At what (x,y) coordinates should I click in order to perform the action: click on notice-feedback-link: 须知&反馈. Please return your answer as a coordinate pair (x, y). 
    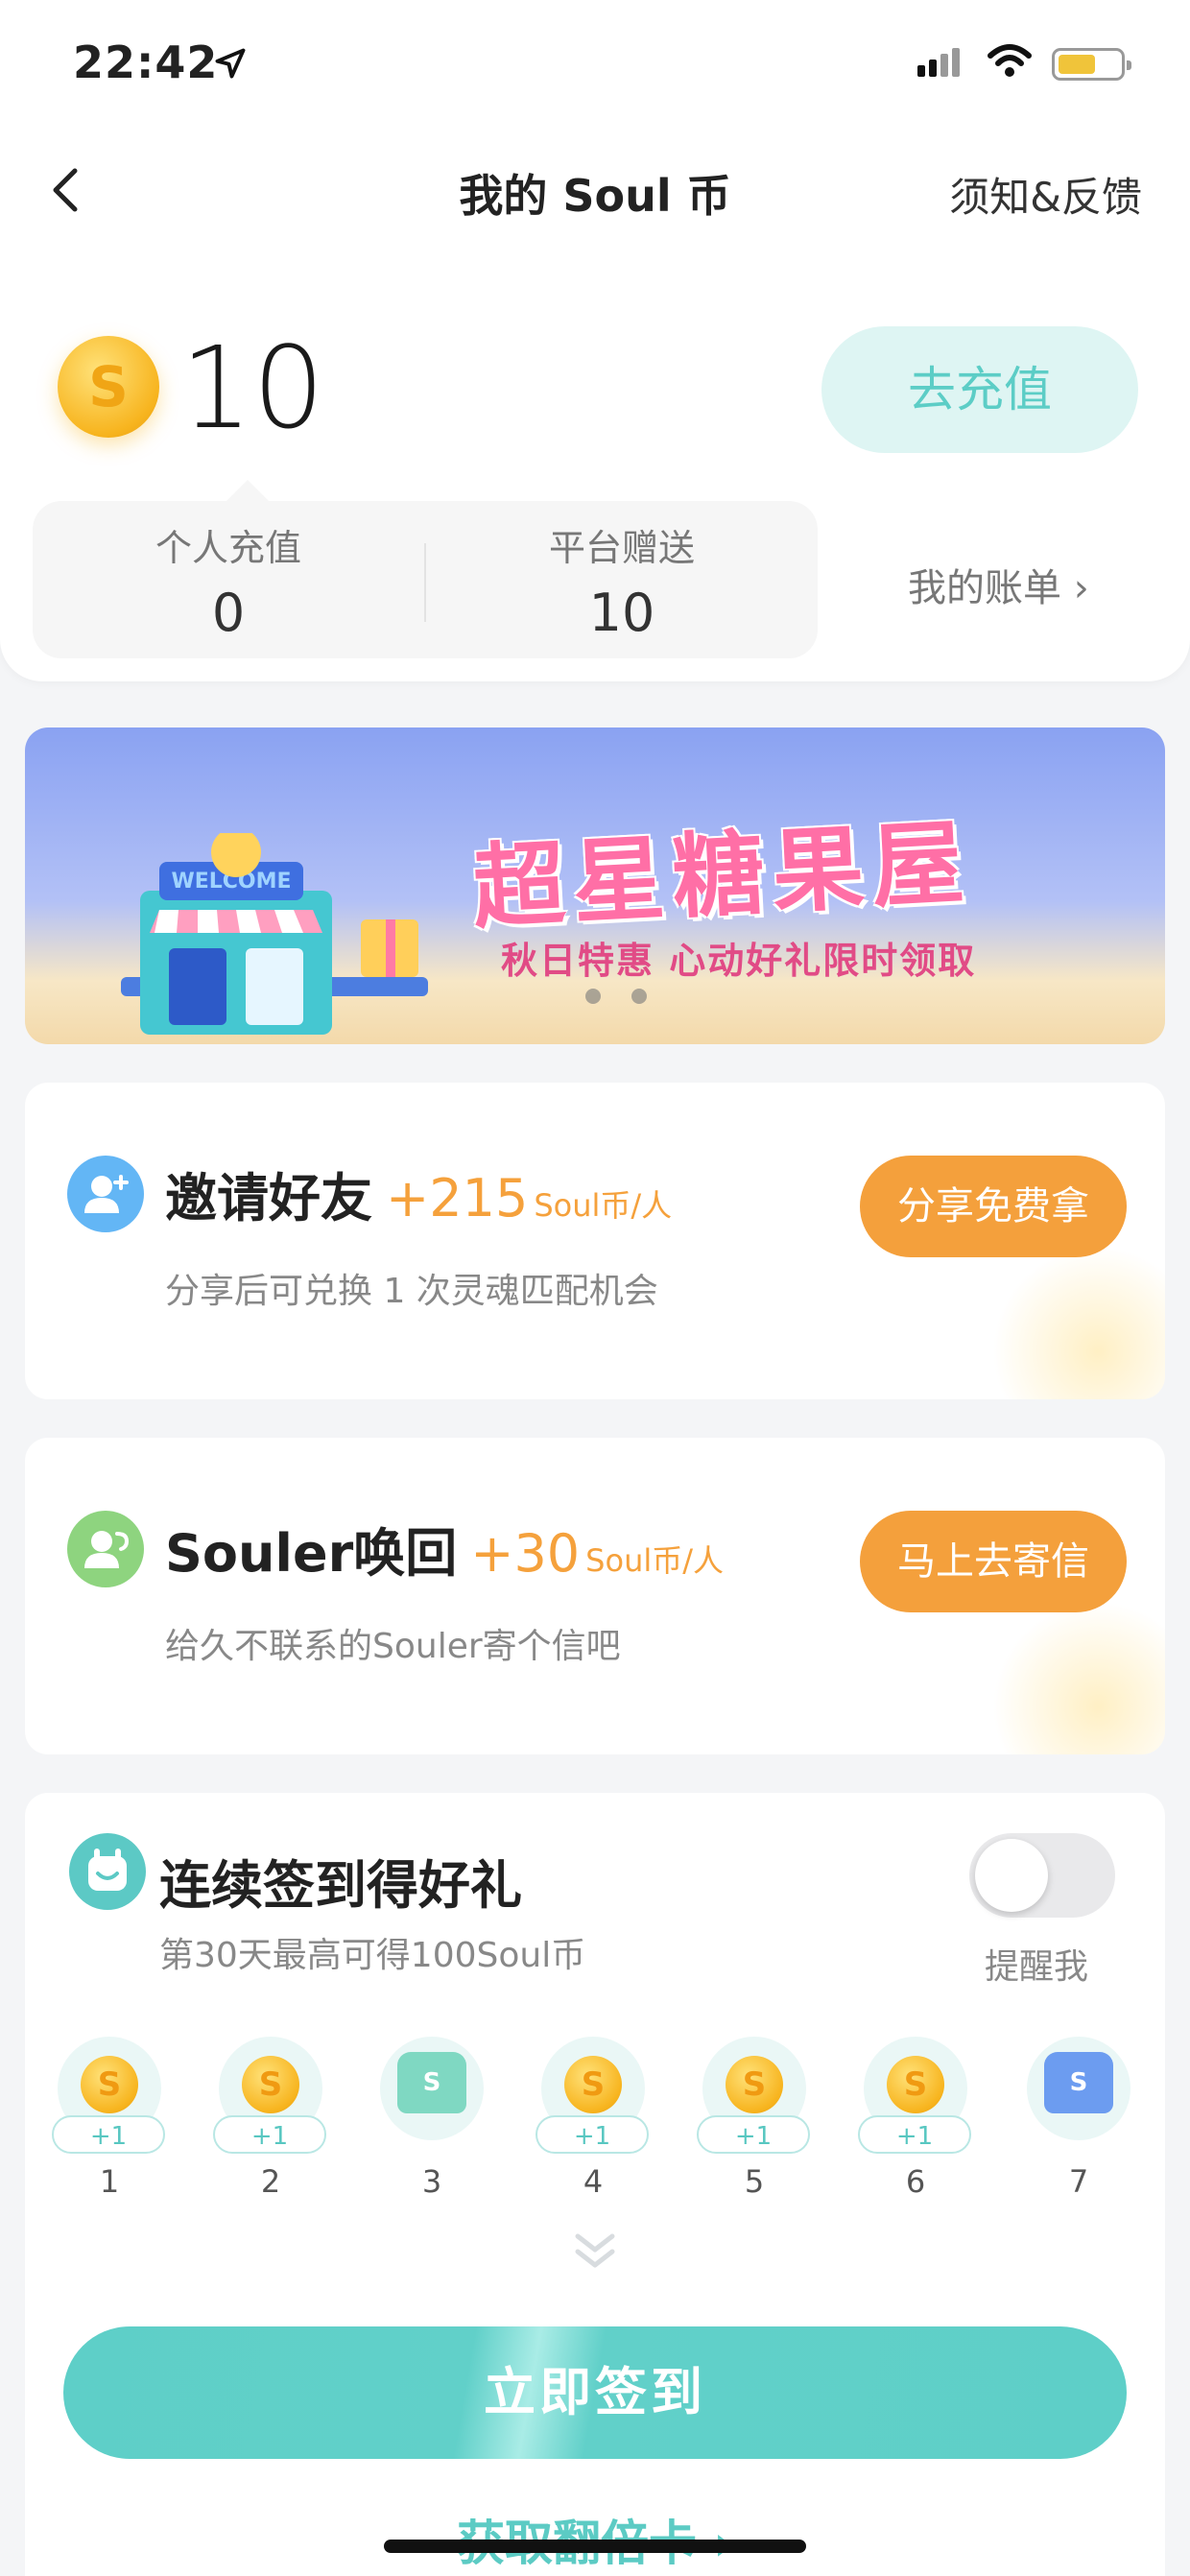
    Looking at the image, I should click on (1046, 194).